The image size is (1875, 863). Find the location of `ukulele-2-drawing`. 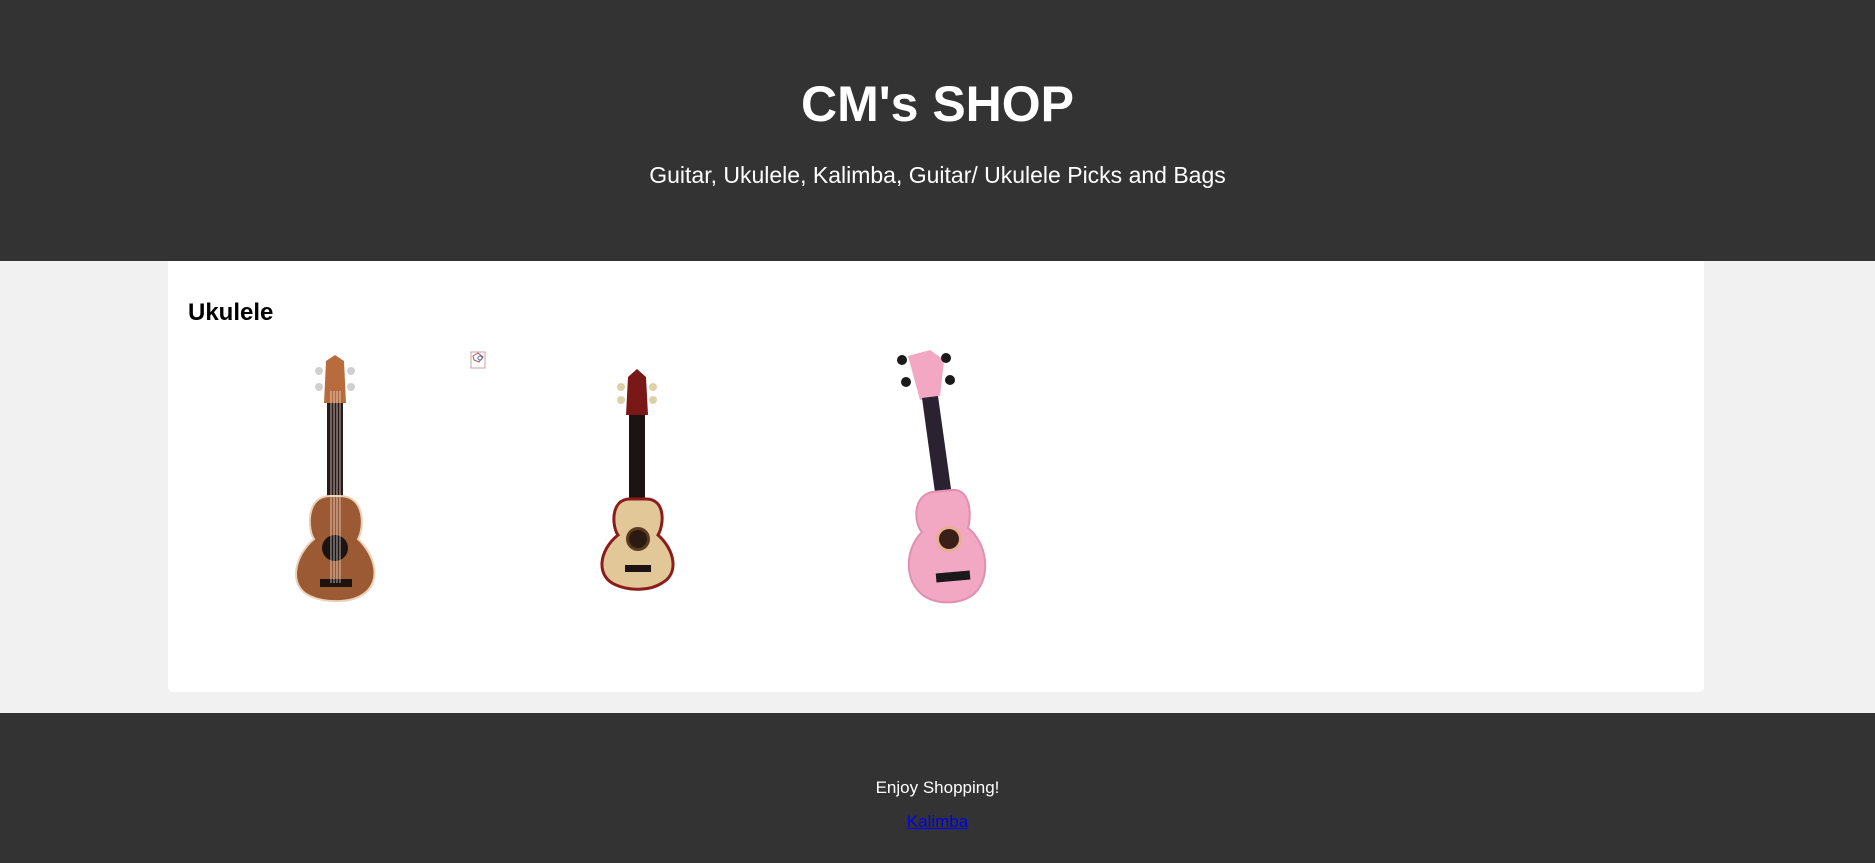

ukulele-2-drawing is located at coordinates (637, 480).